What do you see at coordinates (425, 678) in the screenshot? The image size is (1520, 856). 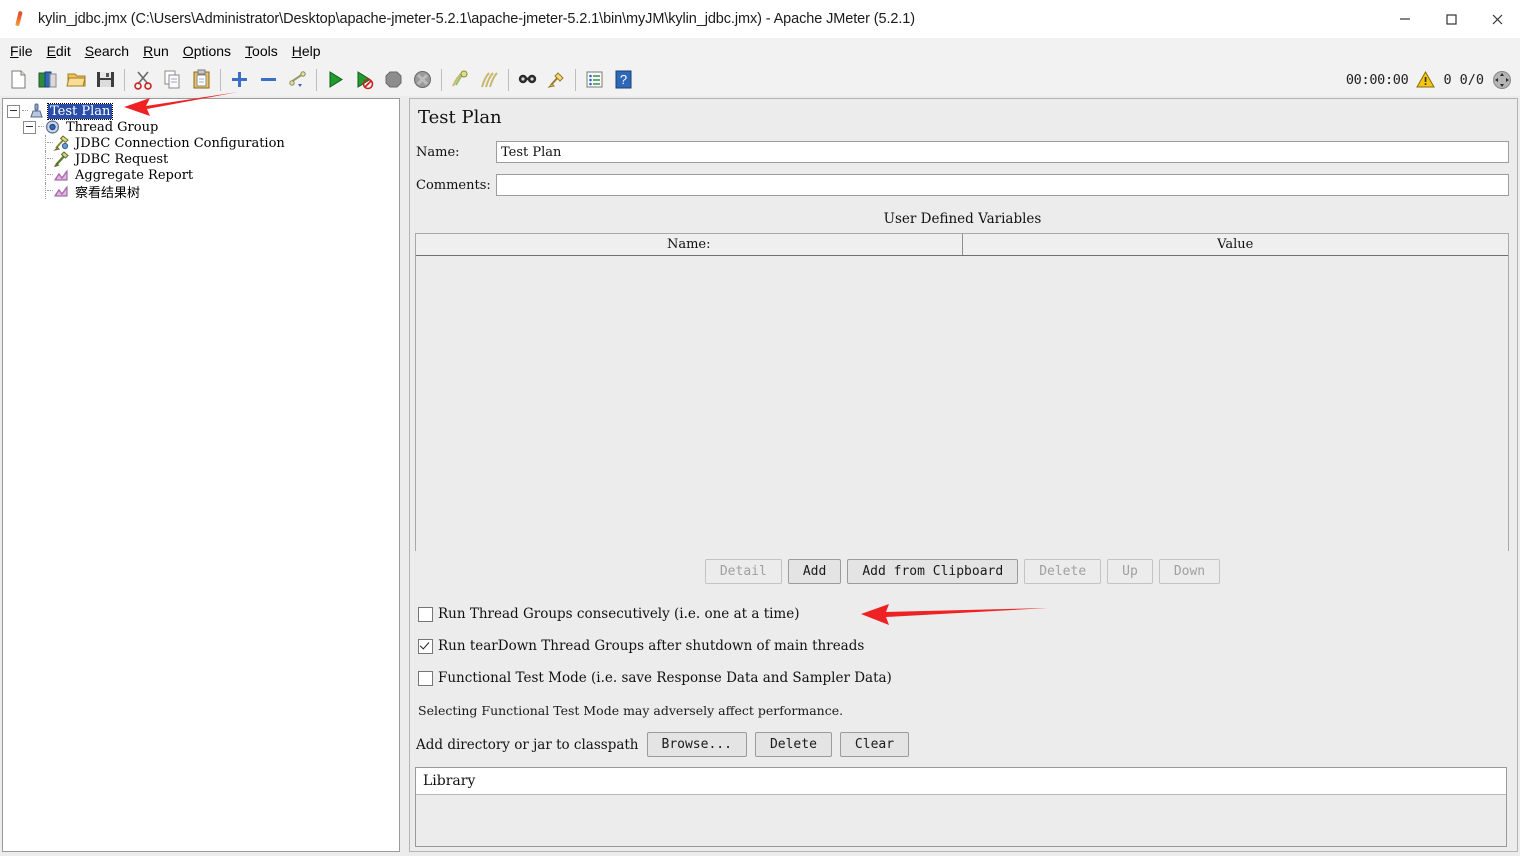 I see `functional-test-mode-checkbox` at bounding box center [425, 678].